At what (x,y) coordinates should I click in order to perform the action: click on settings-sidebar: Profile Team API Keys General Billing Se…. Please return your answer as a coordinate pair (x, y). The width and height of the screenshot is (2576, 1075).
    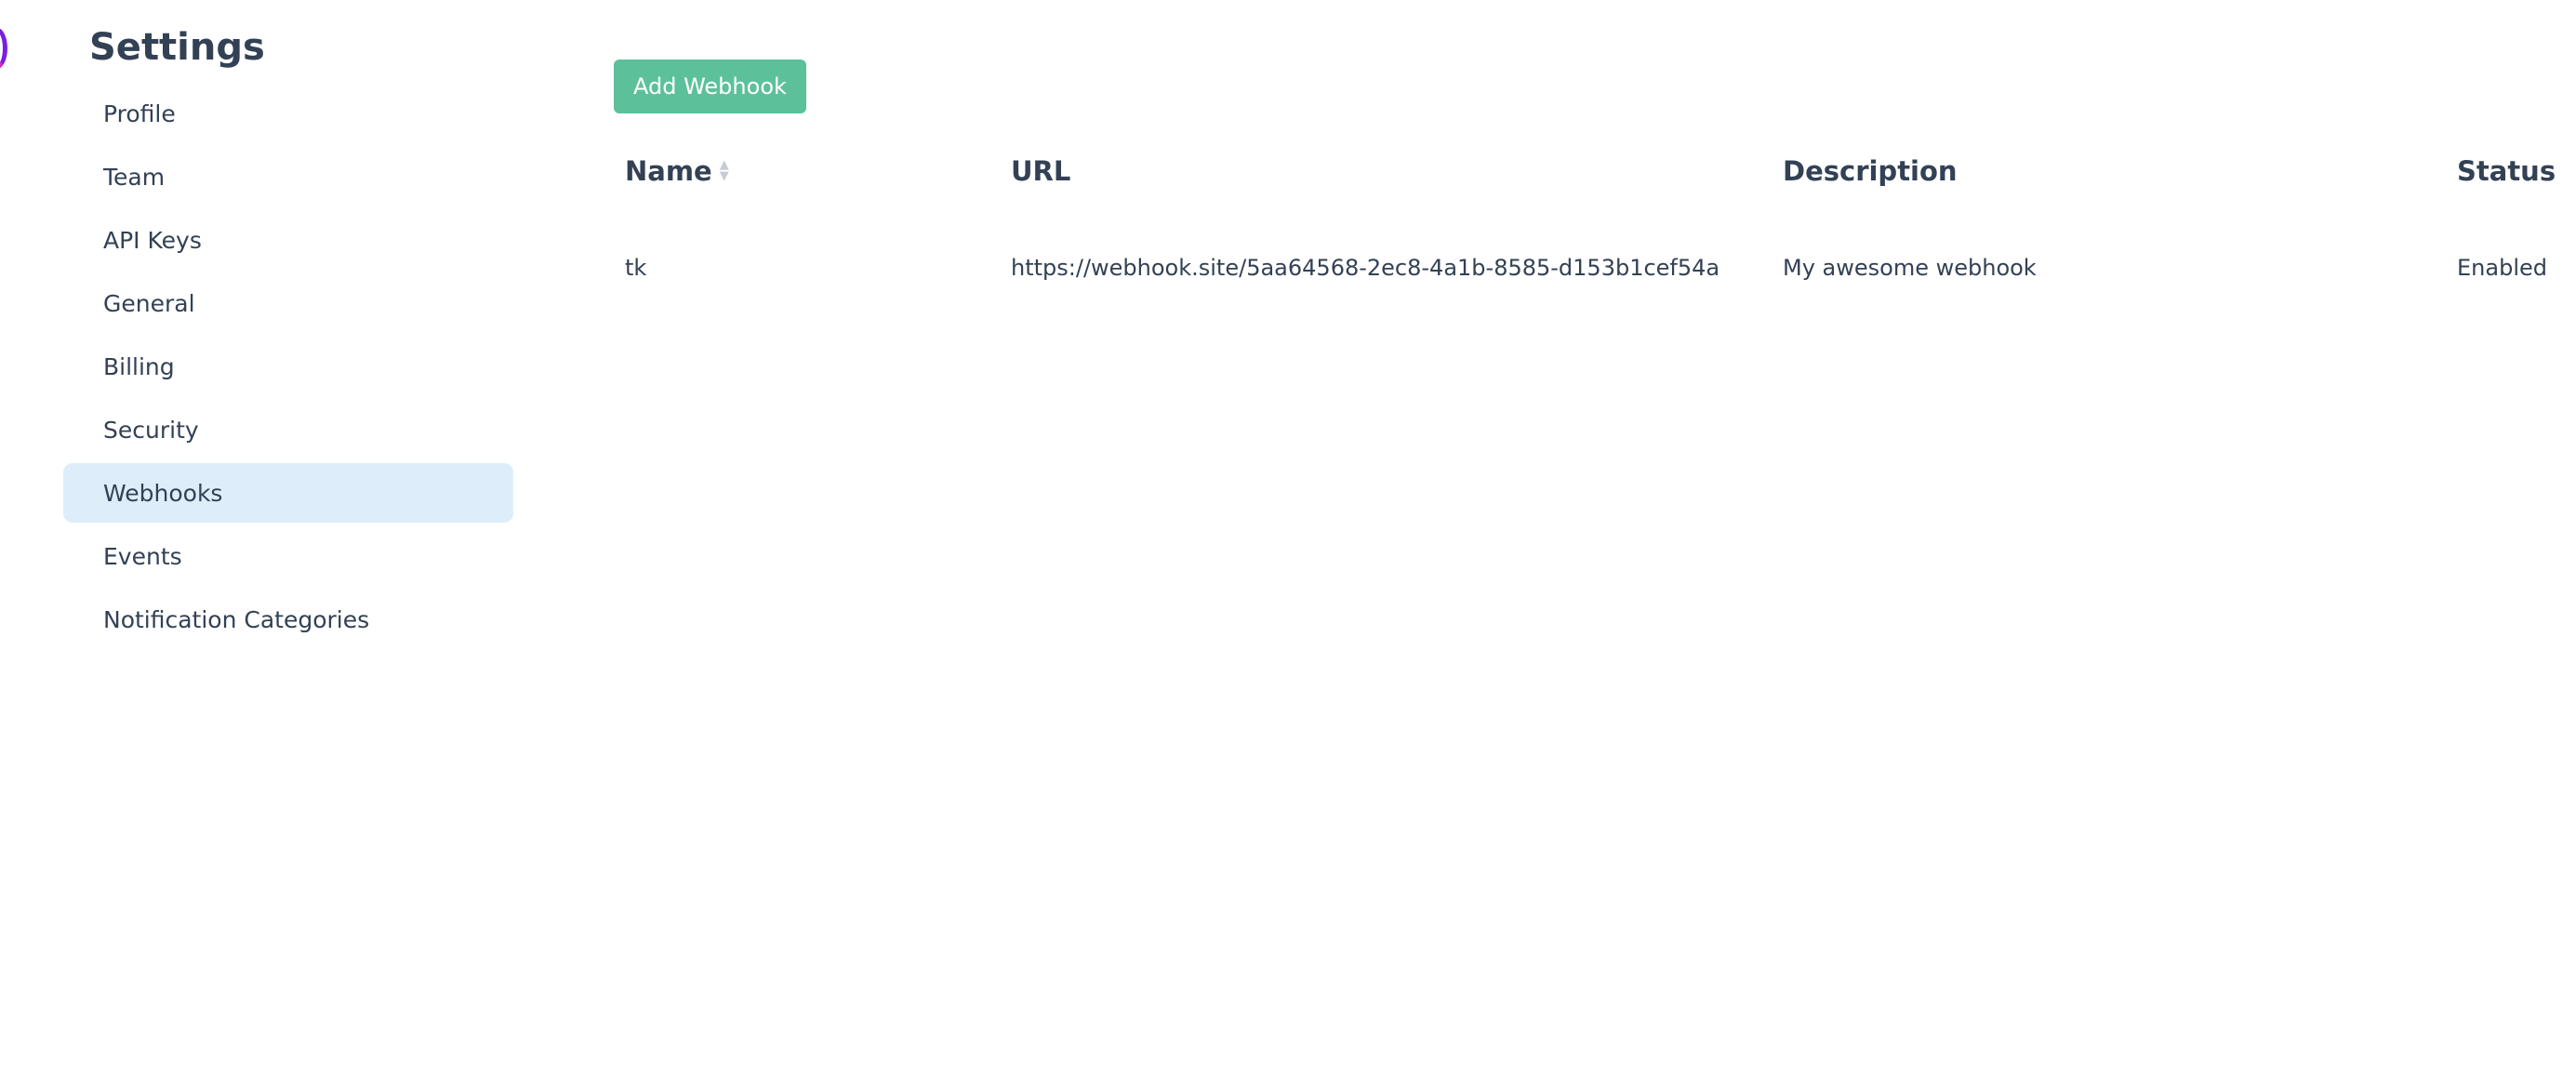
    Looking at the image, I should click on (288, 368).